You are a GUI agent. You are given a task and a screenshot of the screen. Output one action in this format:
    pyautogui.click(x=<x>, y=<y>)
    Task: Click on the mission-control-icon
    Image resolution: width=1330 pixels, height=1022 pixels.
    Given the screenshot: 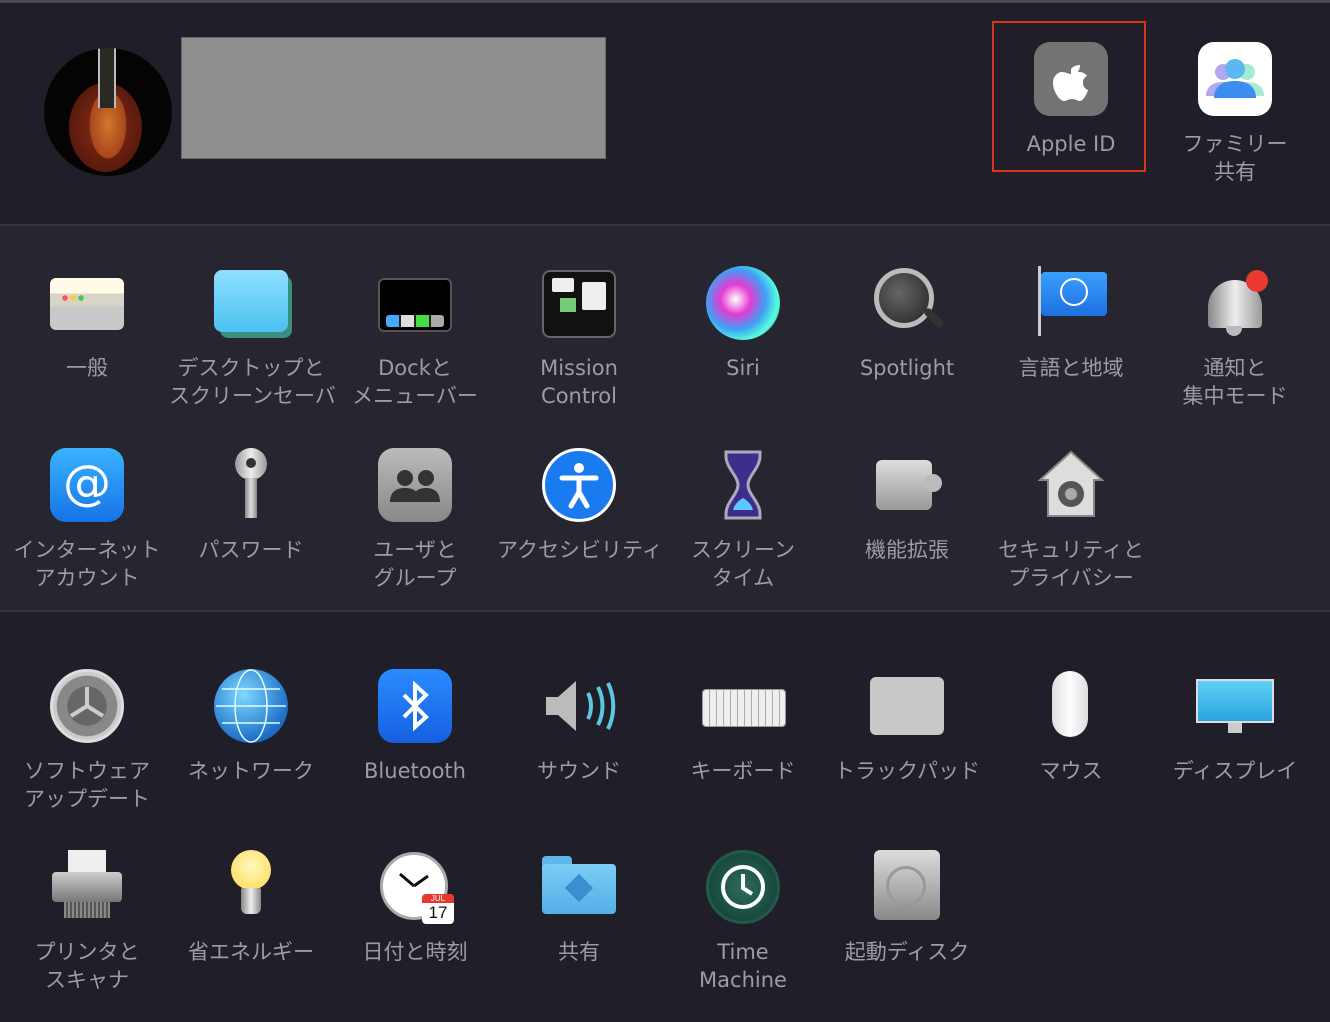 What is the action you would take?
    pyautogui.click(x=579, y=303)
    